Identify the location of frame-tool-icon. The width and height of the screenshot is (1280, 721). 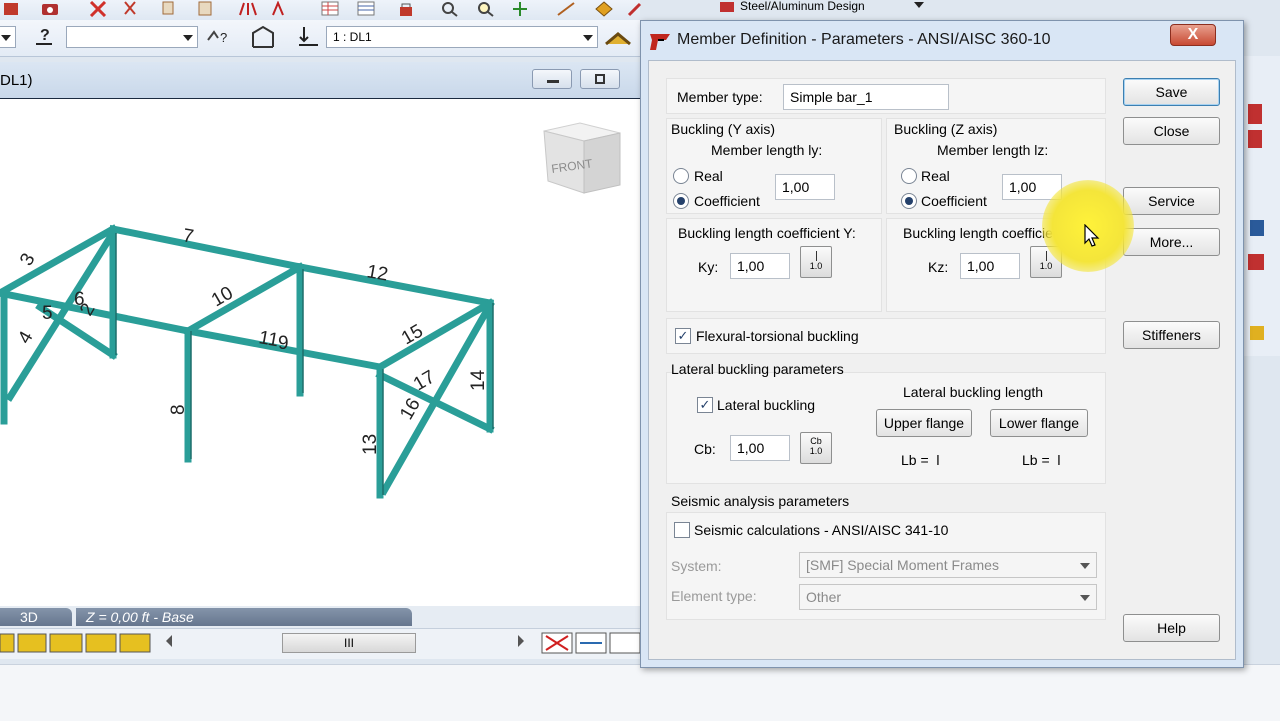
(248, 9).